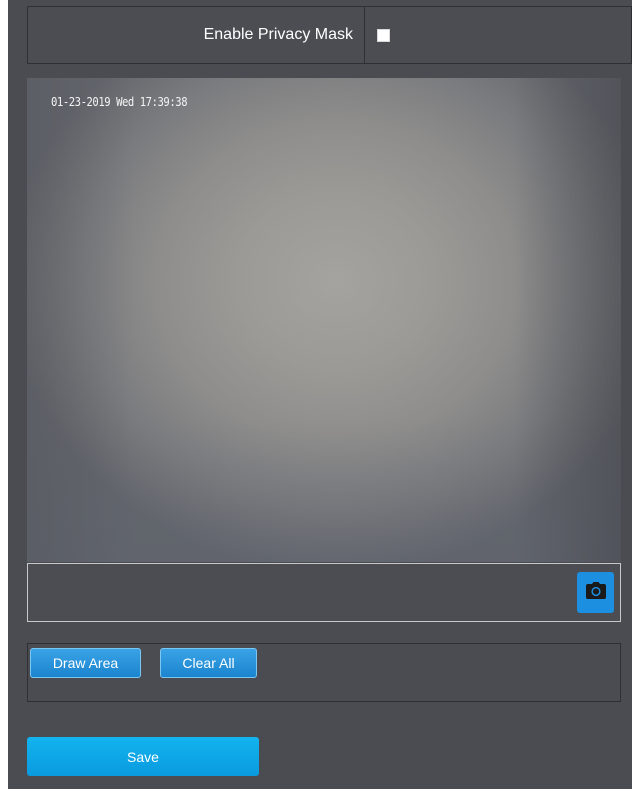 The height and width of the screenshot is (789, 632). What do you see at coordinates (196, 35) in the screenshot?
I see `privacy-mask-label: Enable Privacy Mask` at bounding box center [196, 35].